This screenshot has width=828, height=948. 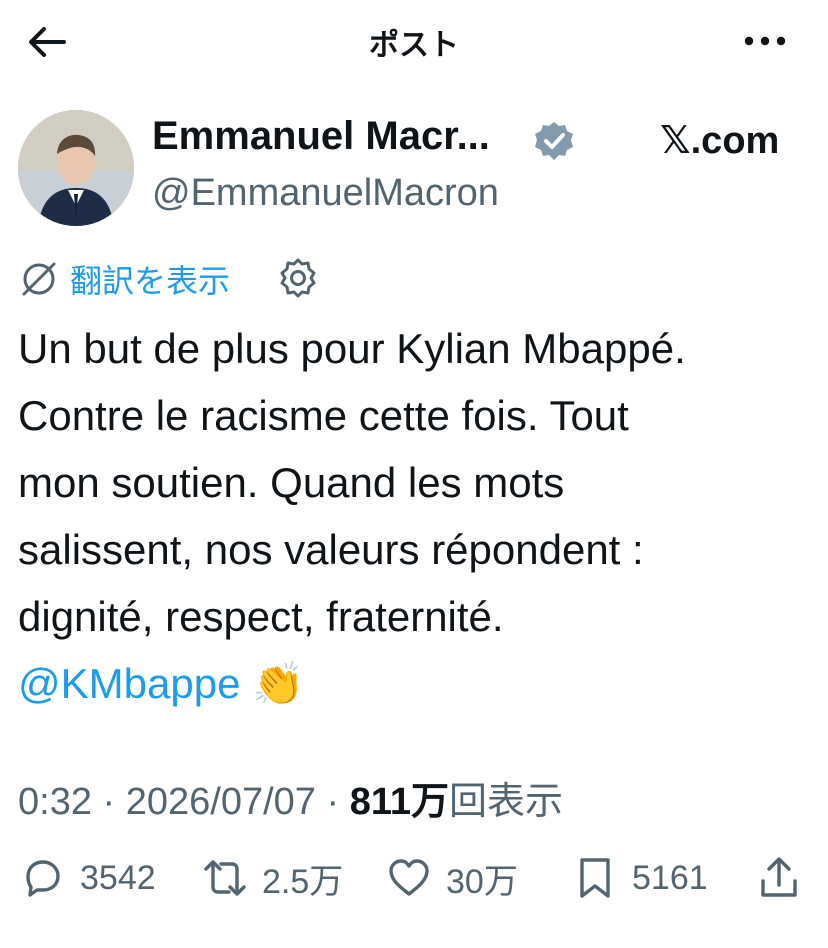 What do you see at coordinates (595, 878) in the screenshot?
I see `bookmark-icon` at bounding box center [595, 878].